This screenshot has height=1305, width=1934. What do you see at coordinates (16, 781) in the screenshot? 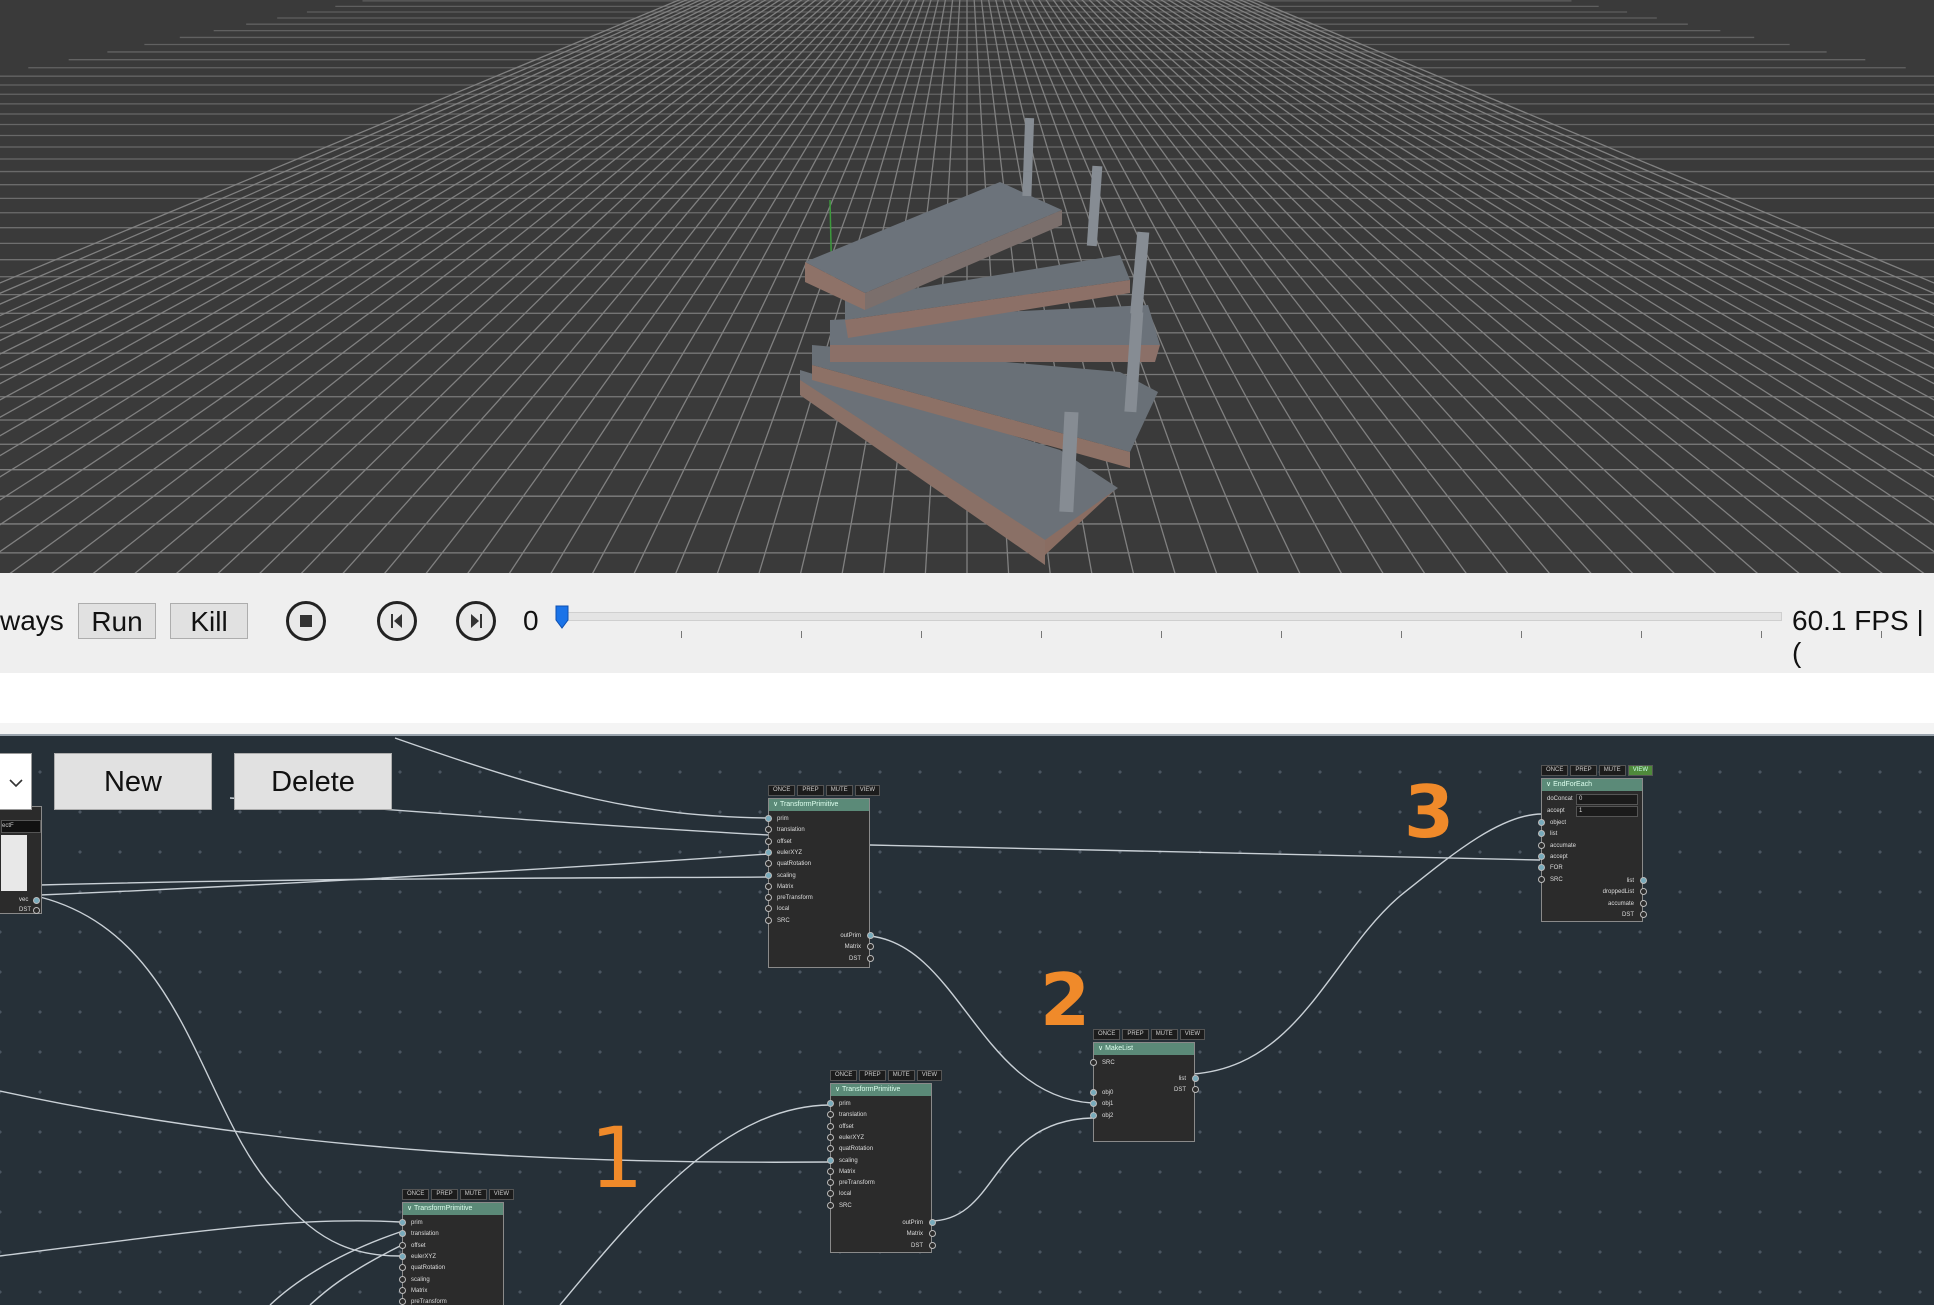
I see `node-type-dropdown` at bounding box center [16, 781].